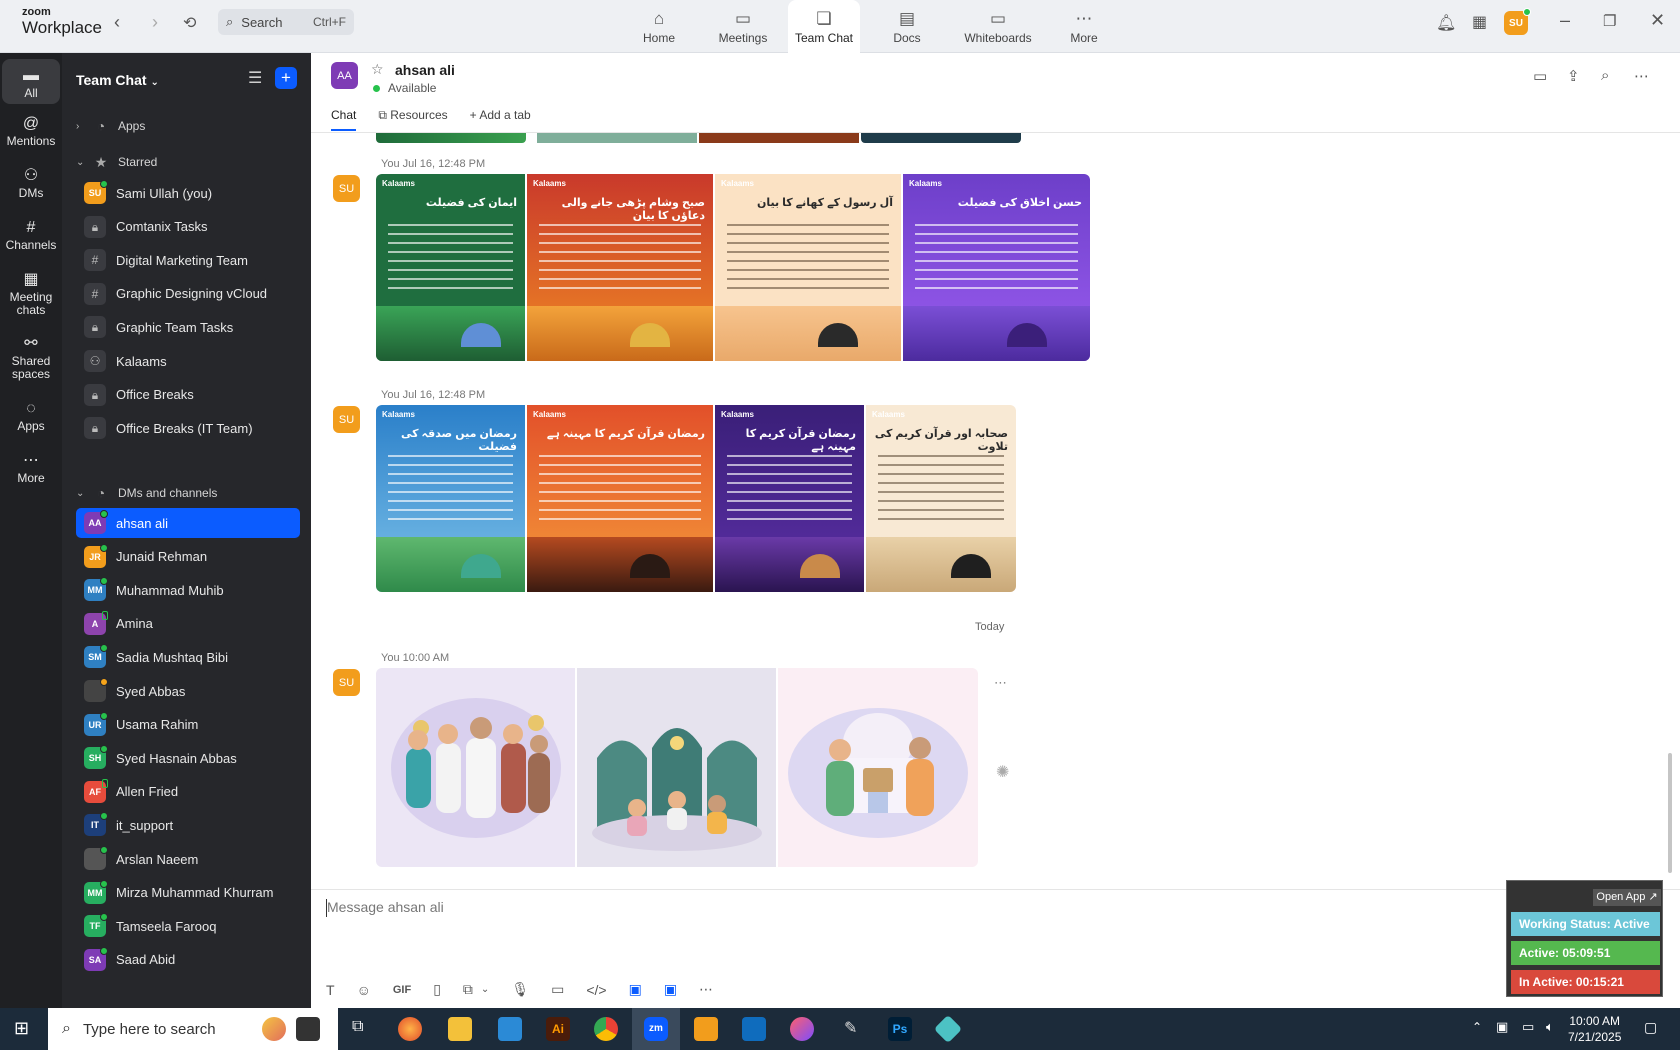 The width and height of the screenshot is (1680, 1050). I want to click on kalaam-image-card: Kalaams حسن اخلاق کی فضیلت, so click(996, 267).